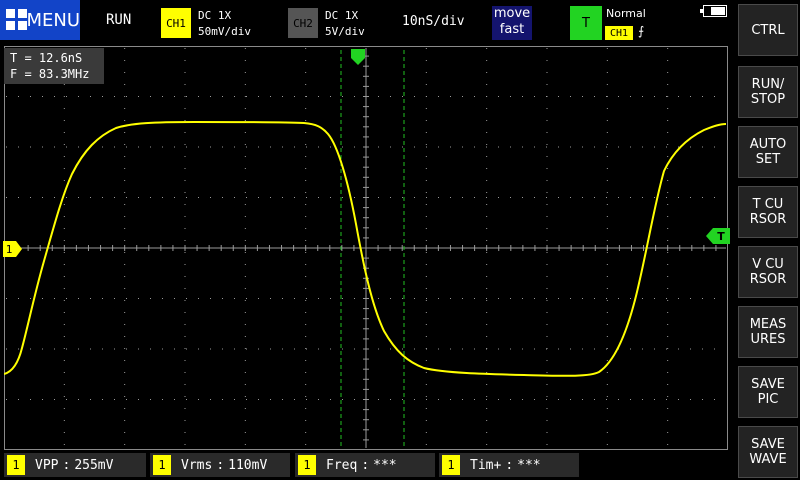 The height and width of the screenshot is (480, 800). I want to click on measurement-vrms: 1 Vrms : 110mV, so click(220, 465).